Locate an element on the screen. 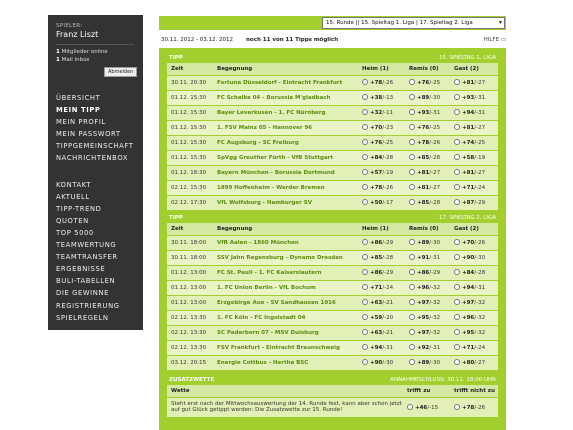 This screenshot has width=573, height=430. match-name: SSV Jahn Regensburg - Dynamo Dresden is located at coordinates (285, 258).